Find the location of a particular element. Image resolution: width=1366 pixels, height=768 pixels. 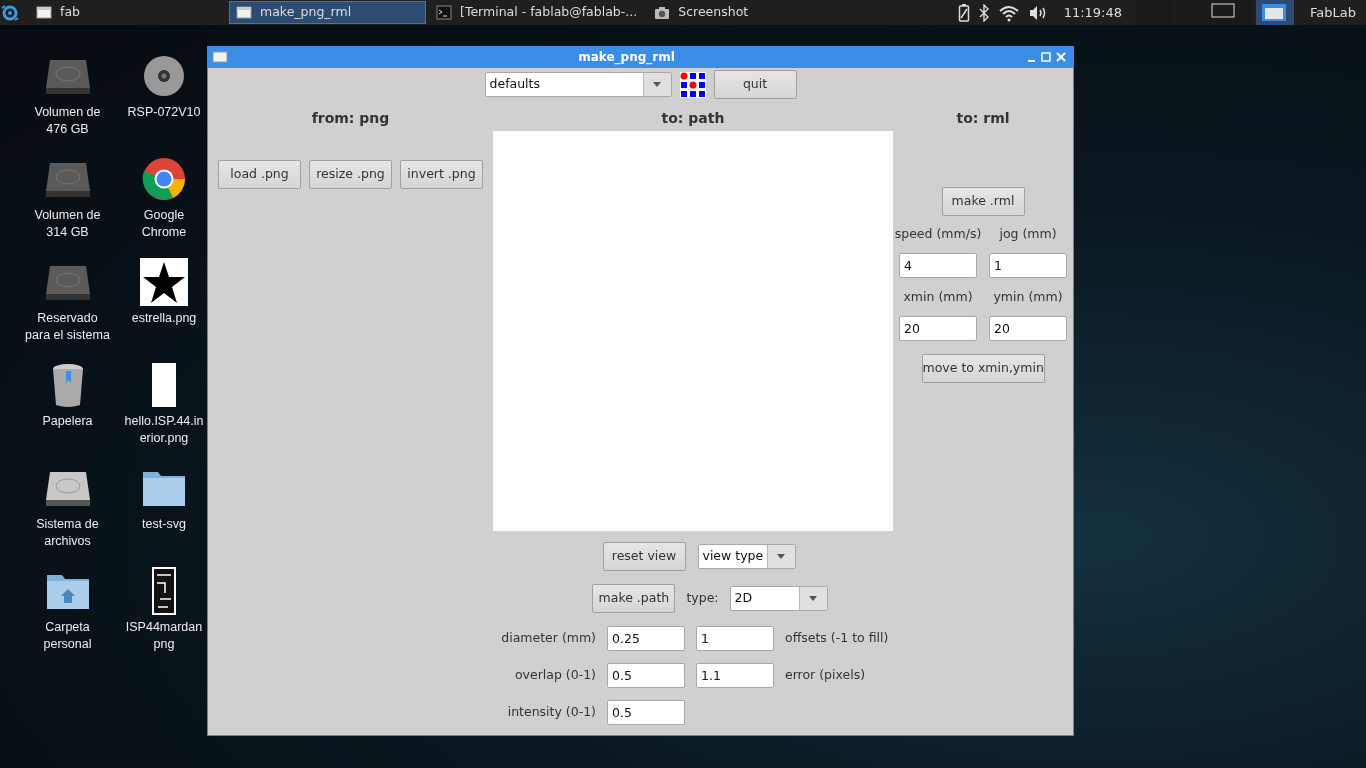

button: make .rml is located at coordinates (983, 201).